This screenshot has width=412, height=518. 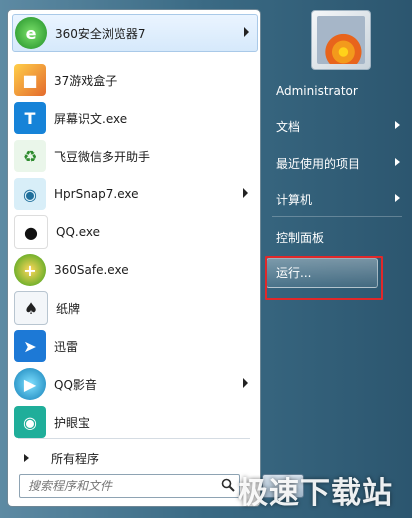 I want to click on camera-icon: ◉, so click(x=30, y=194).